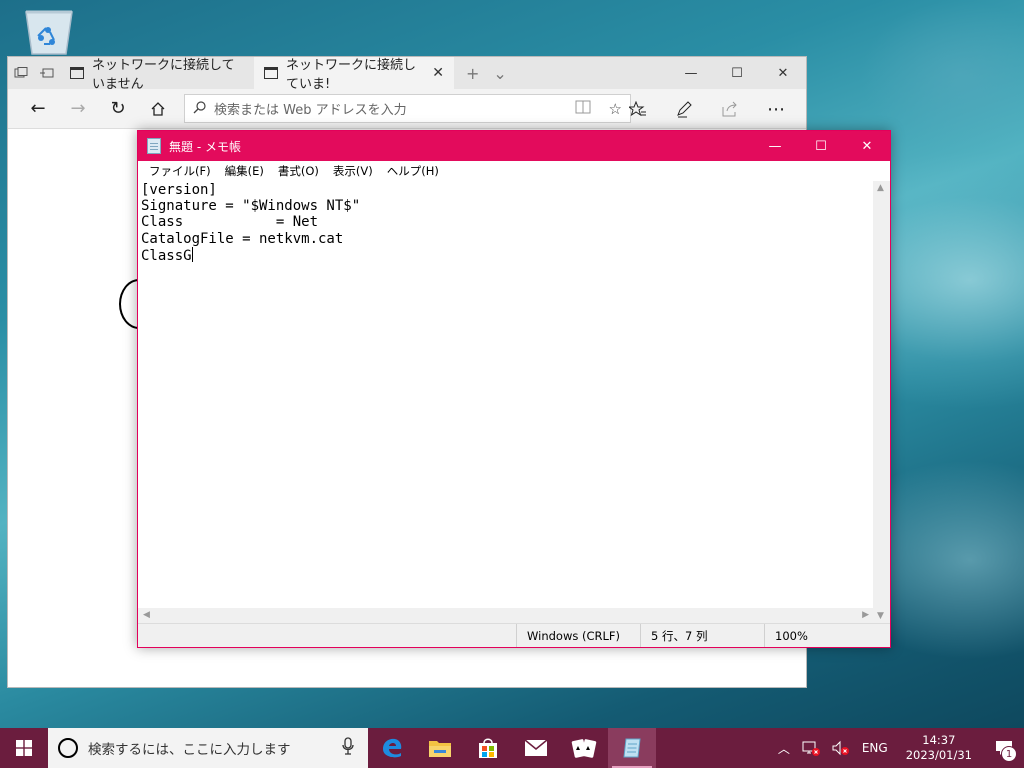 This screenshot has width=1024, height=768. Describe the element at coordinates (68, 748) in the screenshot. I see `cortana-icon` at that location.